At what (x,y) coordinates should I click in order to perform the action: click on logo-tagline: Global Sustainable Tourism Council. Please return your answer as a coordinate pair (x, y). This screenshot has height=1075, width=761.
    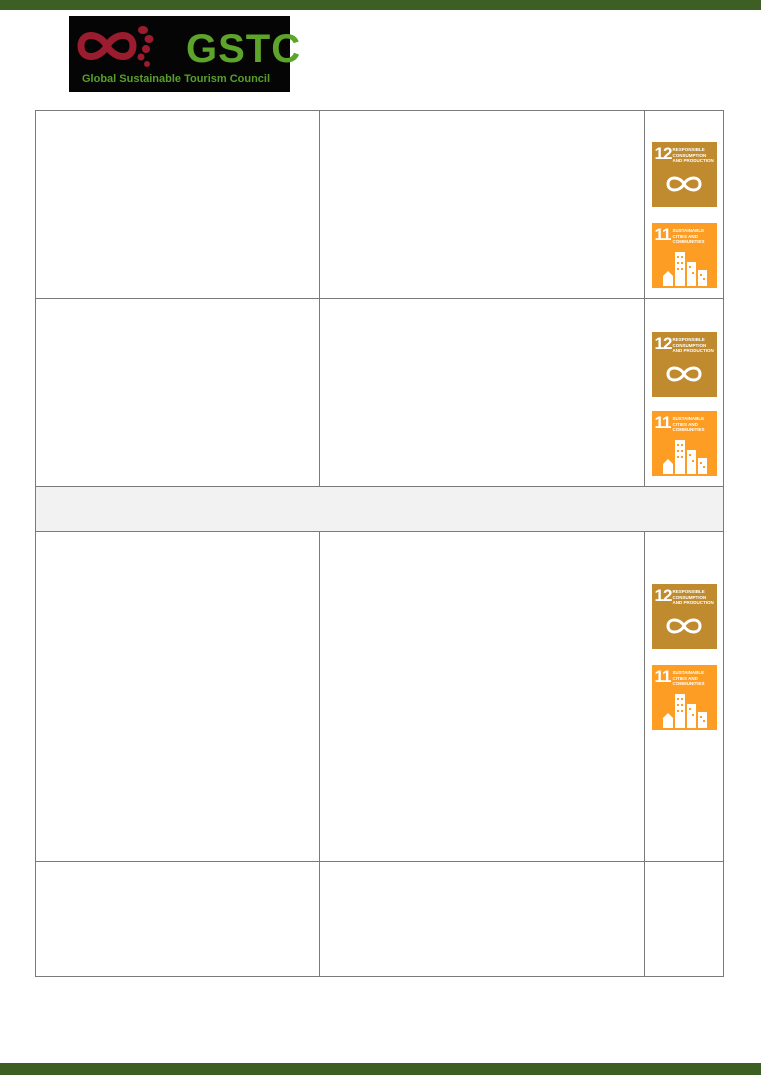
    Looking at the image, I should click on (176, 79).